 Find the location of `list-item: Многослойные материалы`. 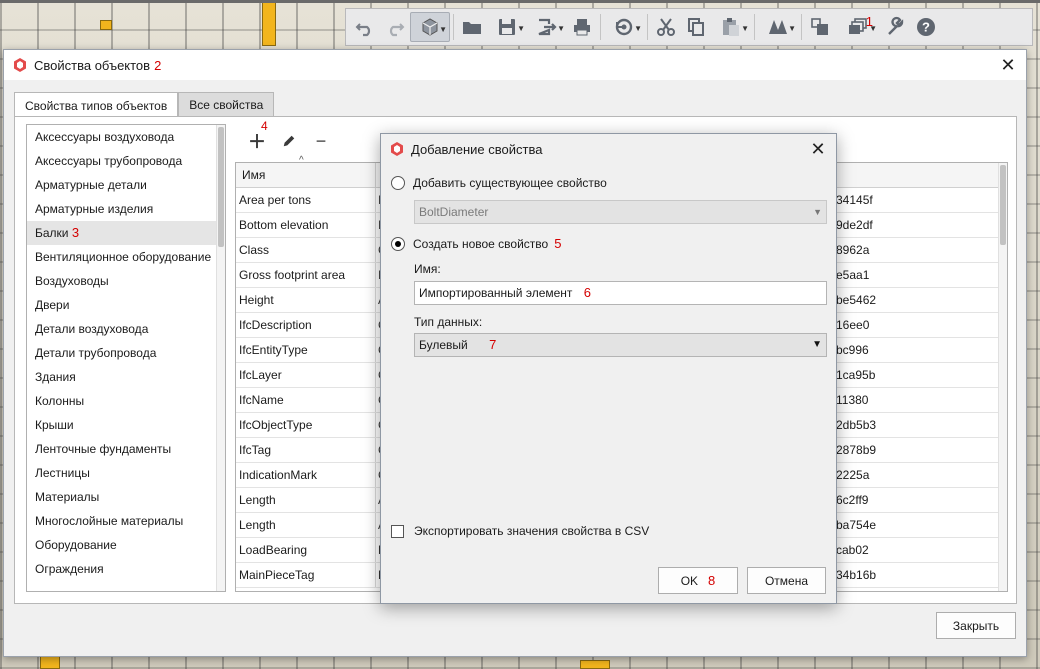

list-item: Многослойные материалы is located at coordinates (126, 521).